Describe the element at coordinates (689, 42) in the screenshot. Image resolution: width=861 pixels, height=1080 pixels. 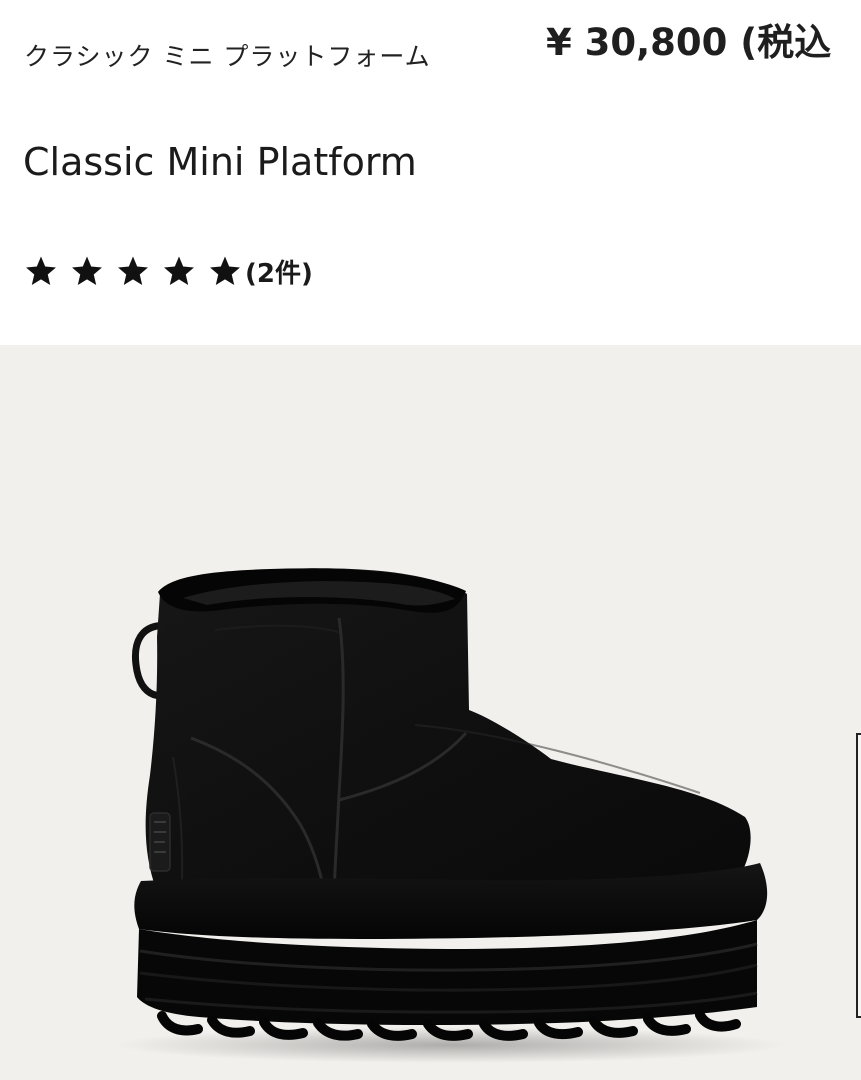
I see `product-price: ¥ 30,800 (税込` at that location.